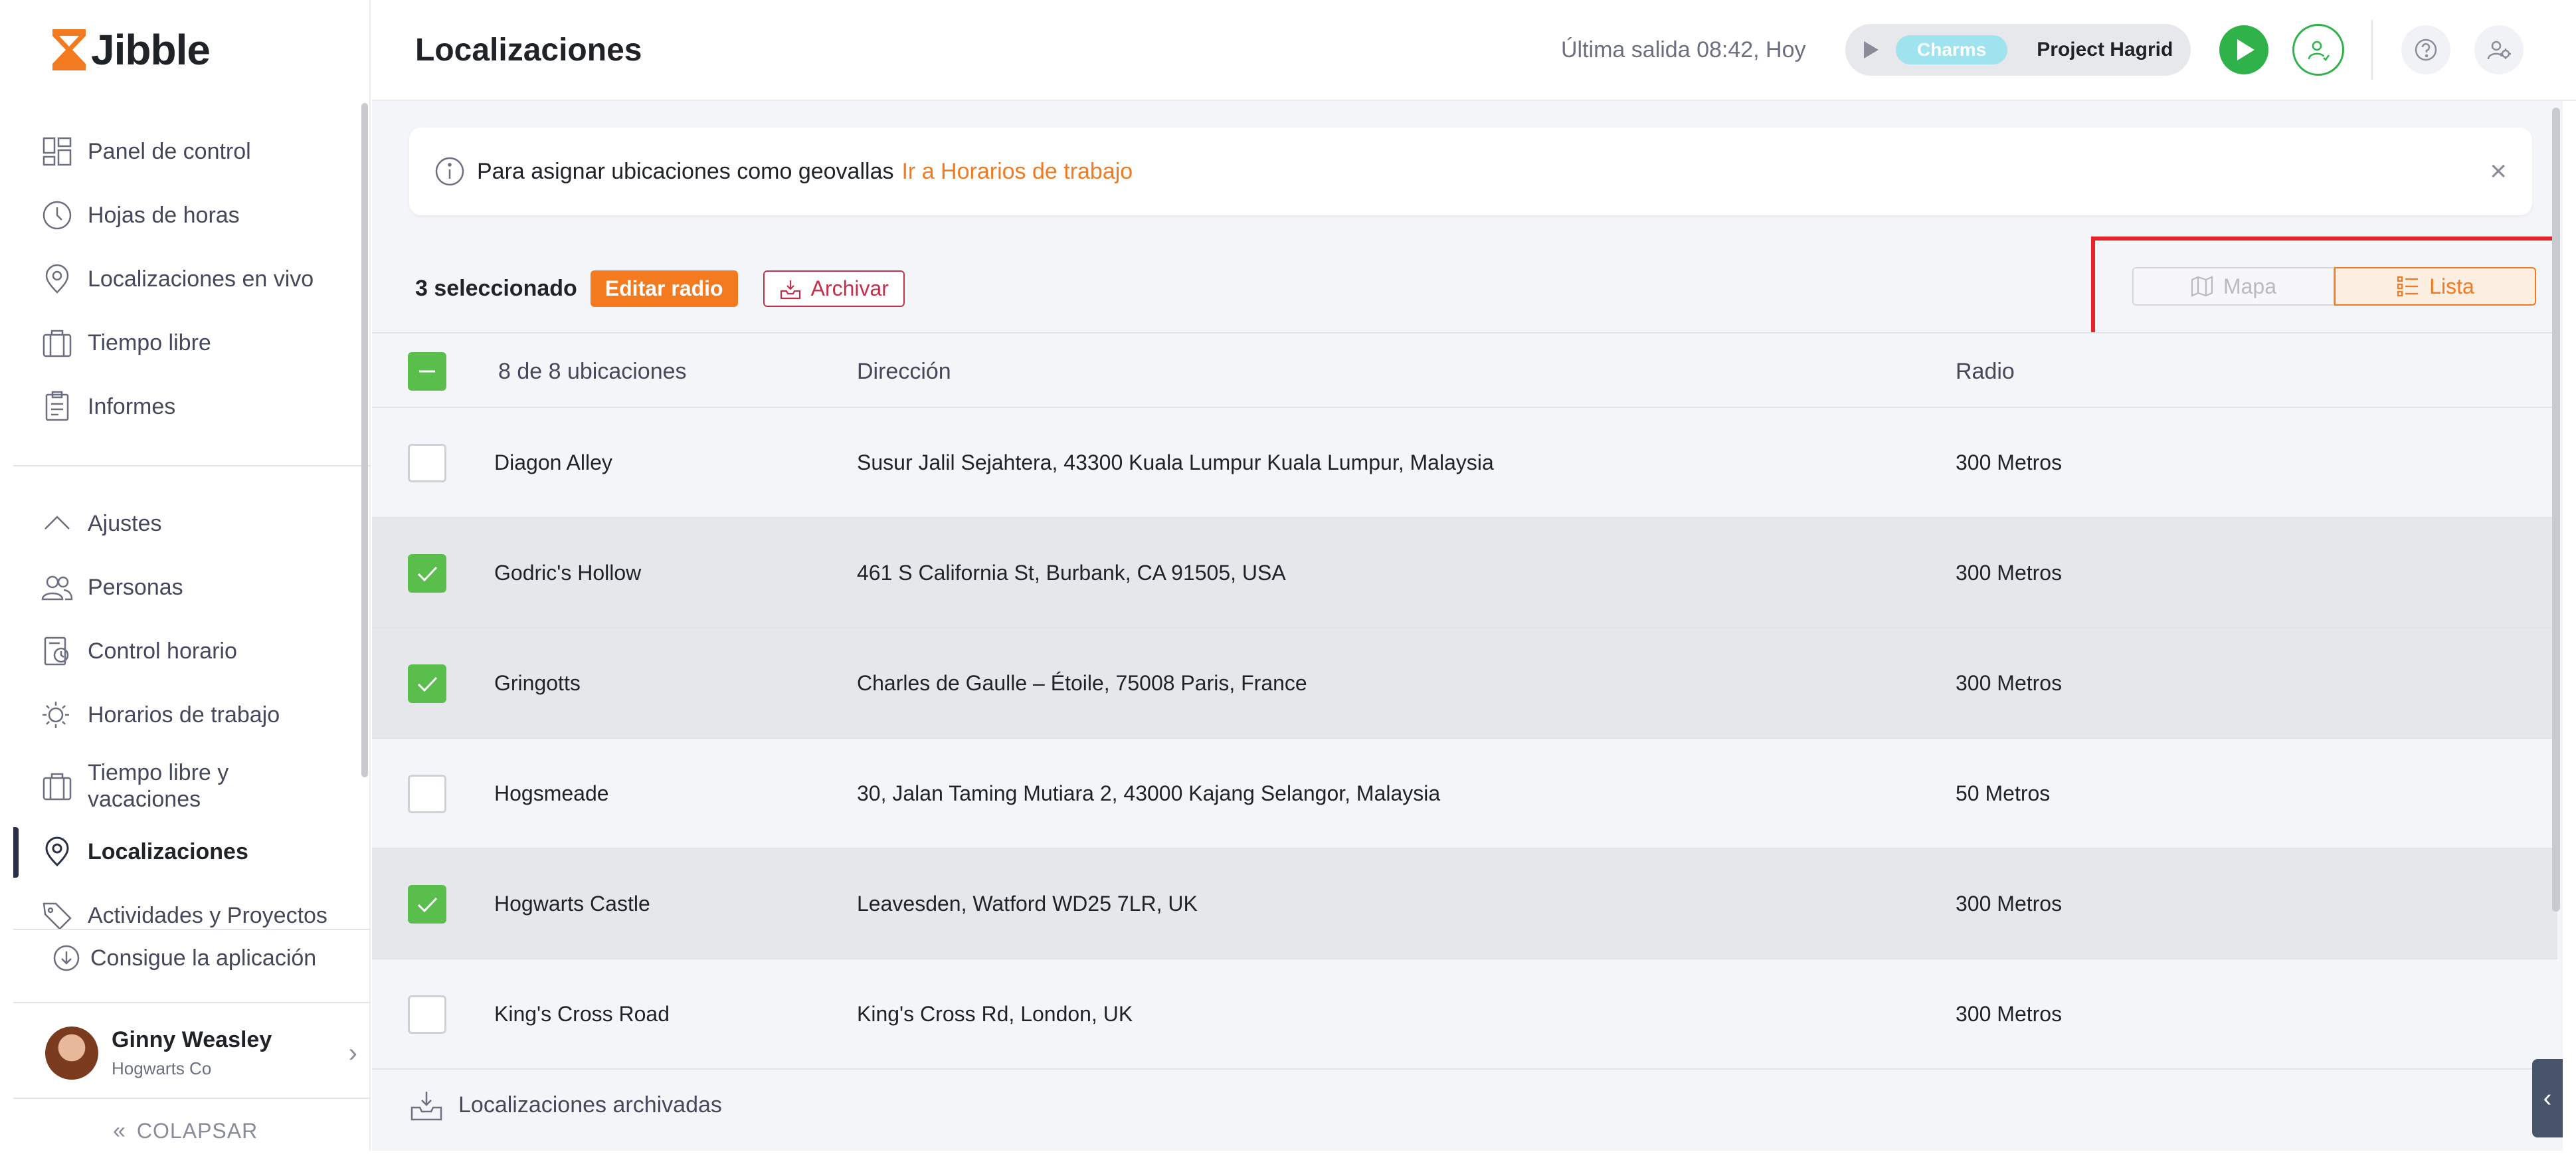 This screenshot has height=1176, width=2576. What do you see at coordinates (184, 715) in the screenshot?
I see `sidebar-item-label: Horarios de trabajo` at bounding box center [184, 715].